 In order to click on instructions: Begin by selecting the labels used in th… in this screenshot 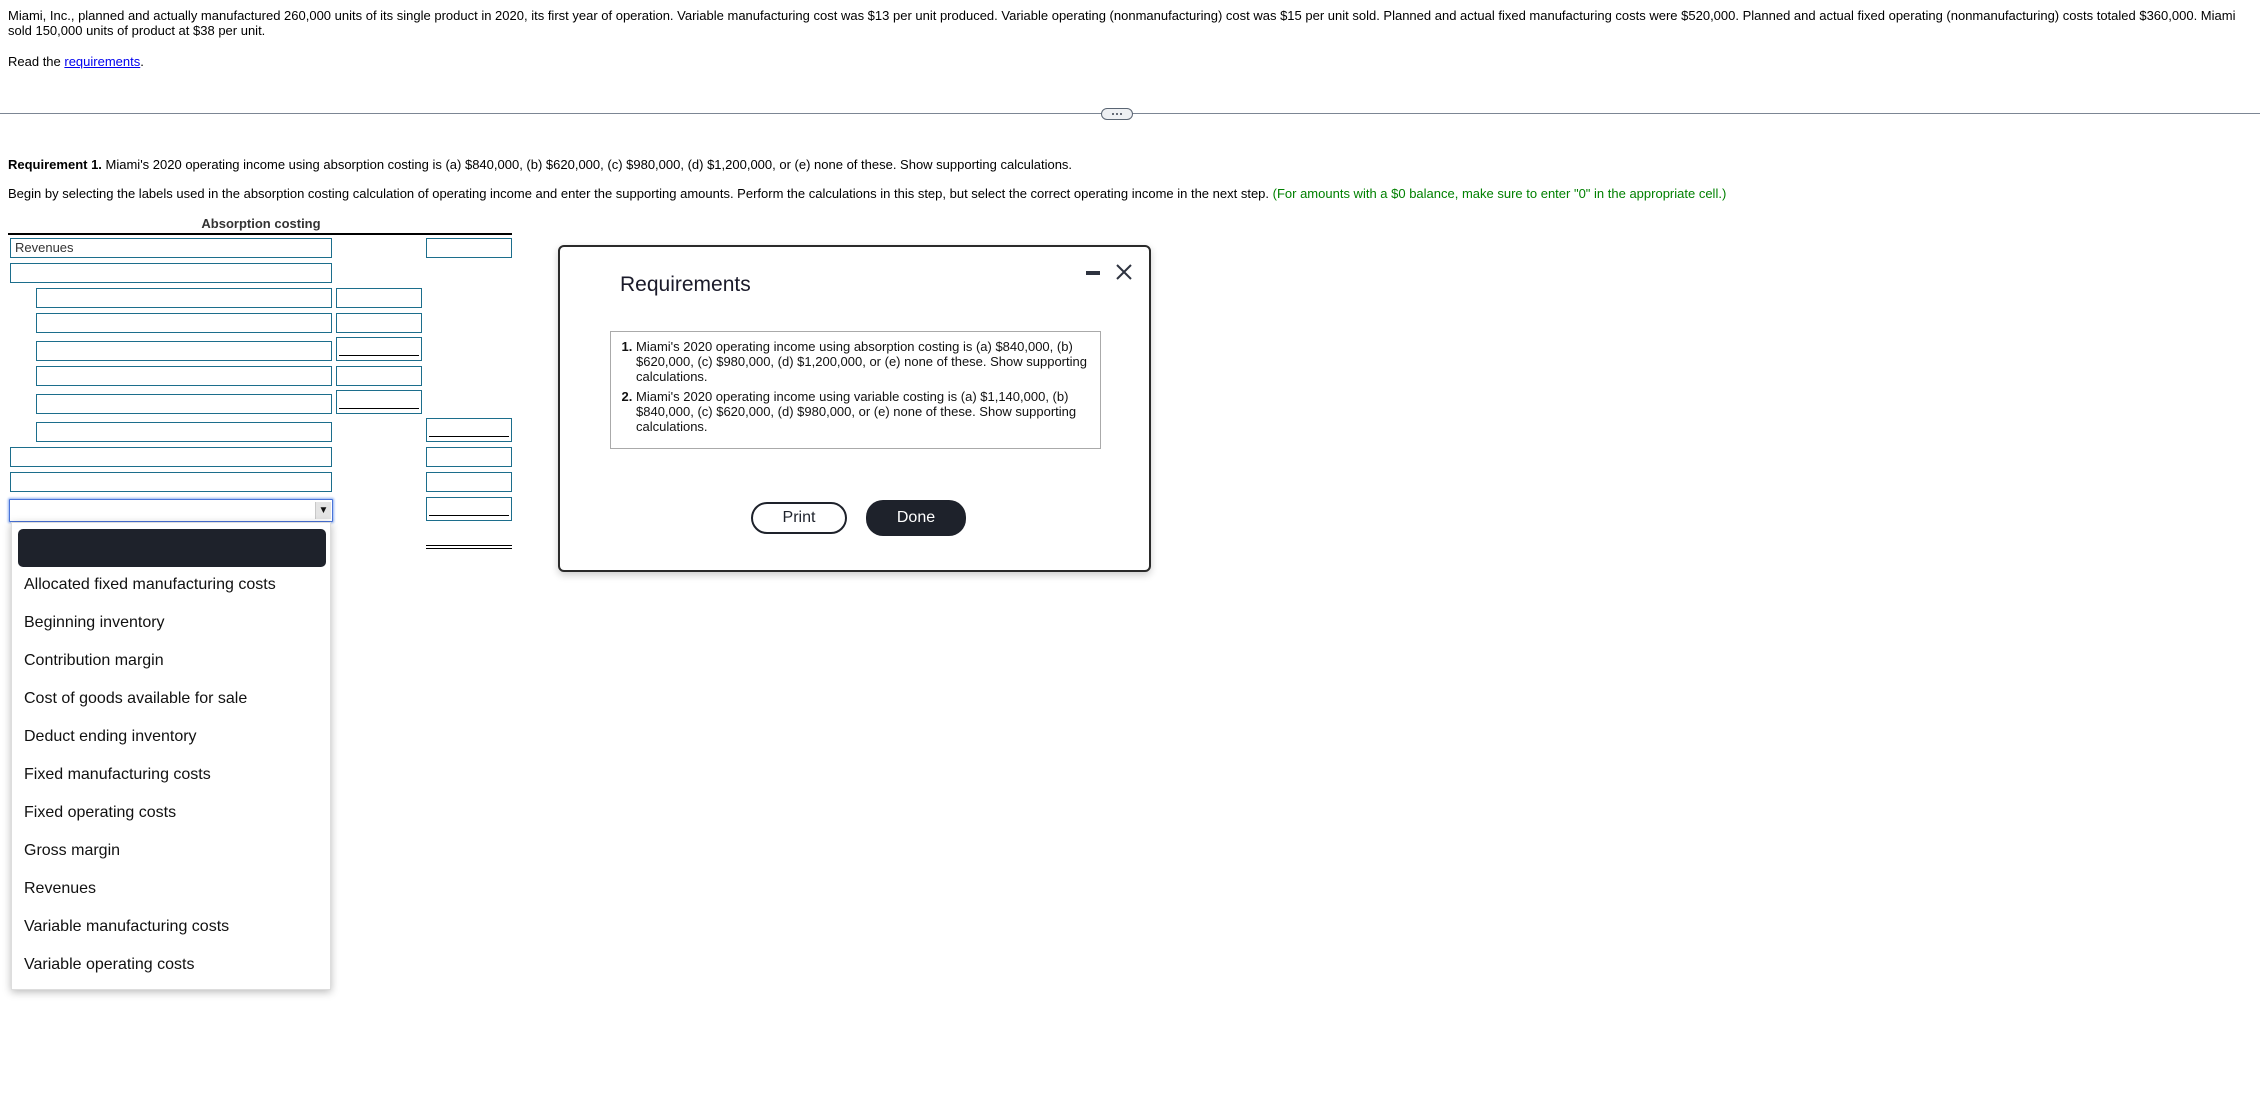, I will do `click(867, 193)`.